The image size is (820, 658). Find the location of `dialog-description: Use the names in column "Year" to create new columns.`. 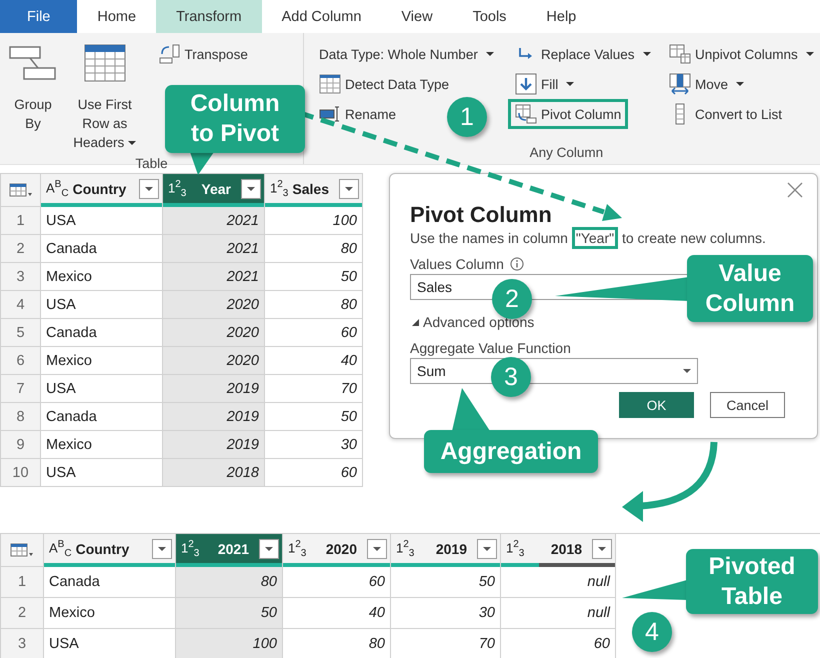

dialog-description: Use the names in column "Year" to create new columns. is located at coordinates (607, 238).